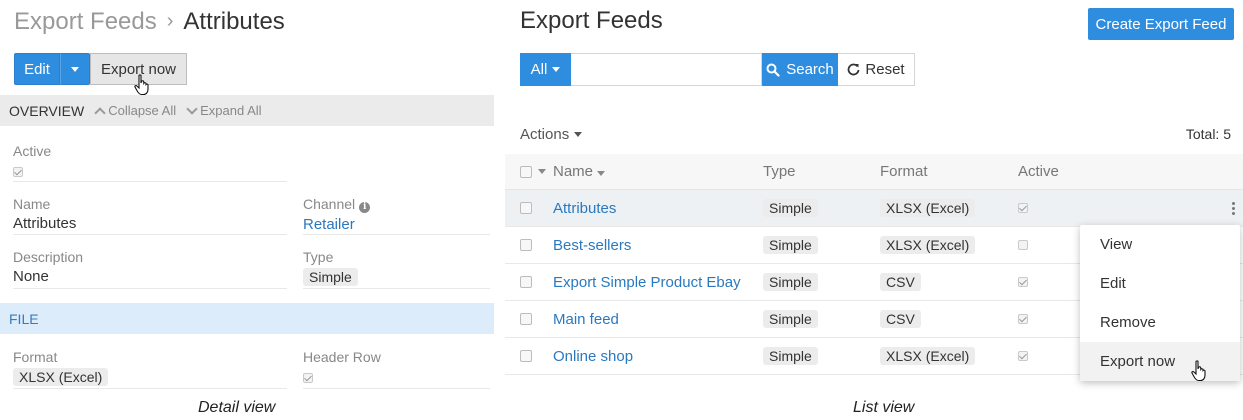  Describe the element at coordinates (342, 357) in the screenshot. I see `header-row-label: Header Row` at that location.